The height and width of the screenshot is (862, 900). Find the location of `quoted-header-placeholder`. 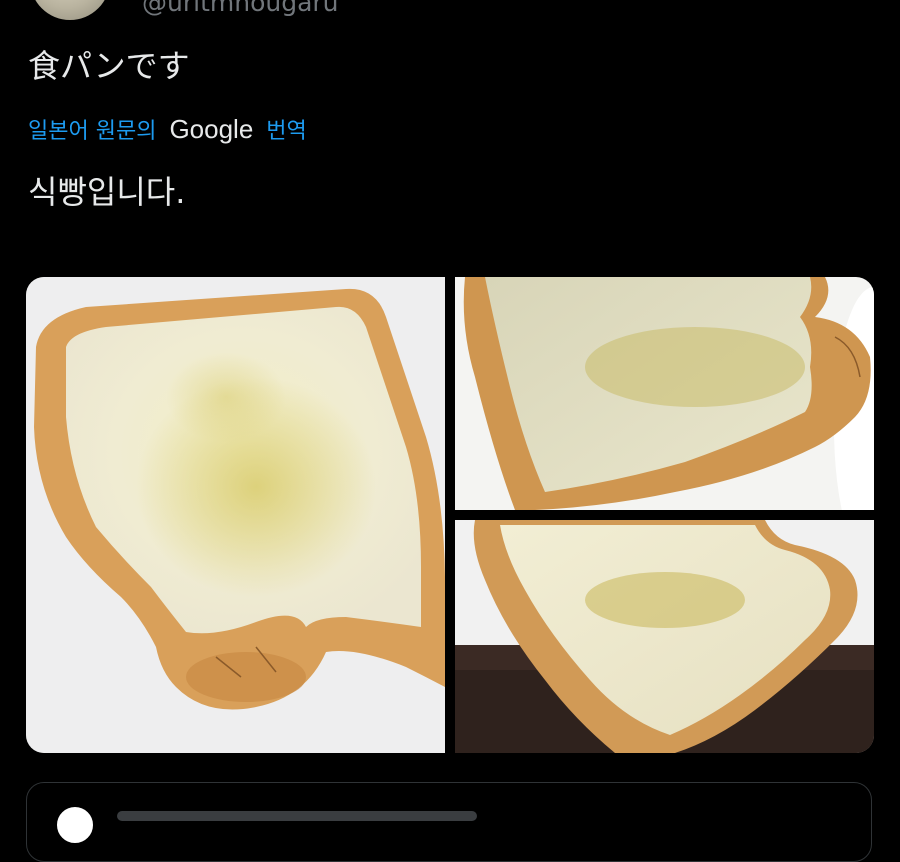

quoted-header-placeholder is located at coordinates (297, 816).